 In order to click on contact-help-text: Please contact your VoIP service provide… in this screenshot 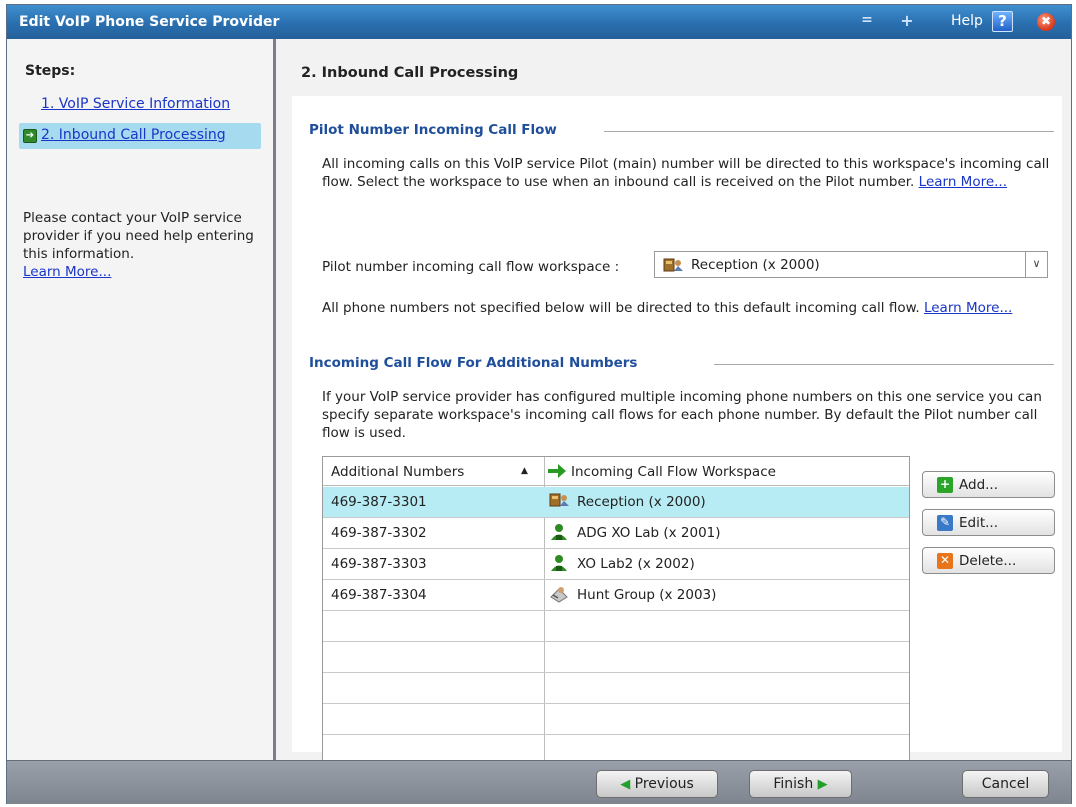, I will do `click(145, 245)`.